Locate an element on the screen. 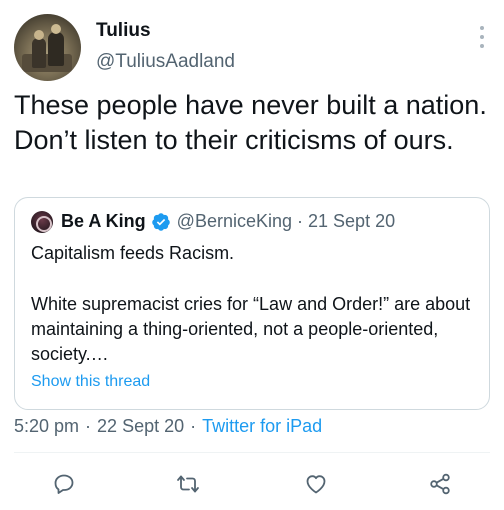 The image size is (504, 510). reply-icon is located at coordinates (64, 484).